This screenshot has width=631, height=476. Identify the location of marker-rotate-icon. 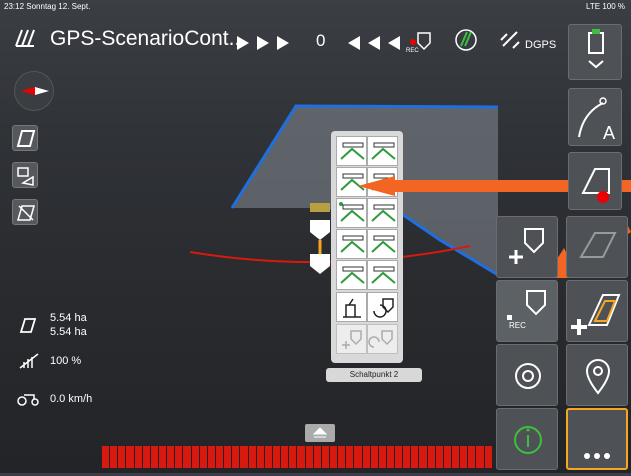
(383, 308).